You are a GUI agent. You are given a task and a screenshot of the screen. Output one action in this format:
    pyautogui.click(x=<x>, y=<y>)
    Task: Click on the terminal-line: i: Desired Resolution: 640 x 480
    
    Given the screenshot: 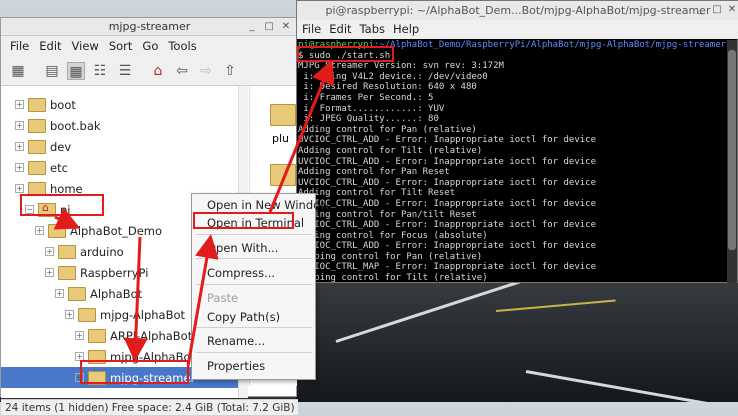 What is the action you would take?
    pyautogui.click(x=387, y=87)
    